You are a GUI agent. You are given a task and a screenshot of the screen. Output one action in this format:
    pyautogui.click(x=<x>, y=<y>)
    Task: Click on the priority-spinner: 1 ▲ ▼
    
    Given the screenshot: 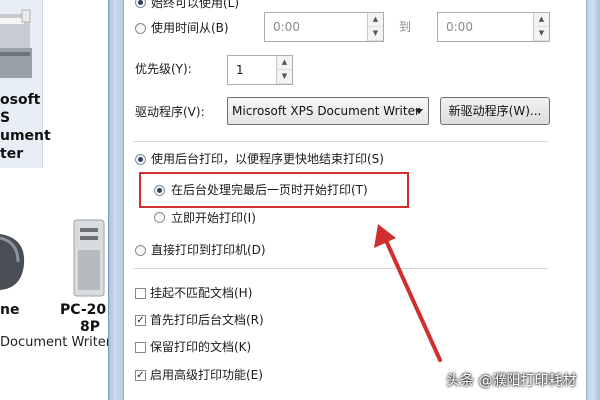 What is the action you would take?
    pyautogui.click(x=260, y=70)
    